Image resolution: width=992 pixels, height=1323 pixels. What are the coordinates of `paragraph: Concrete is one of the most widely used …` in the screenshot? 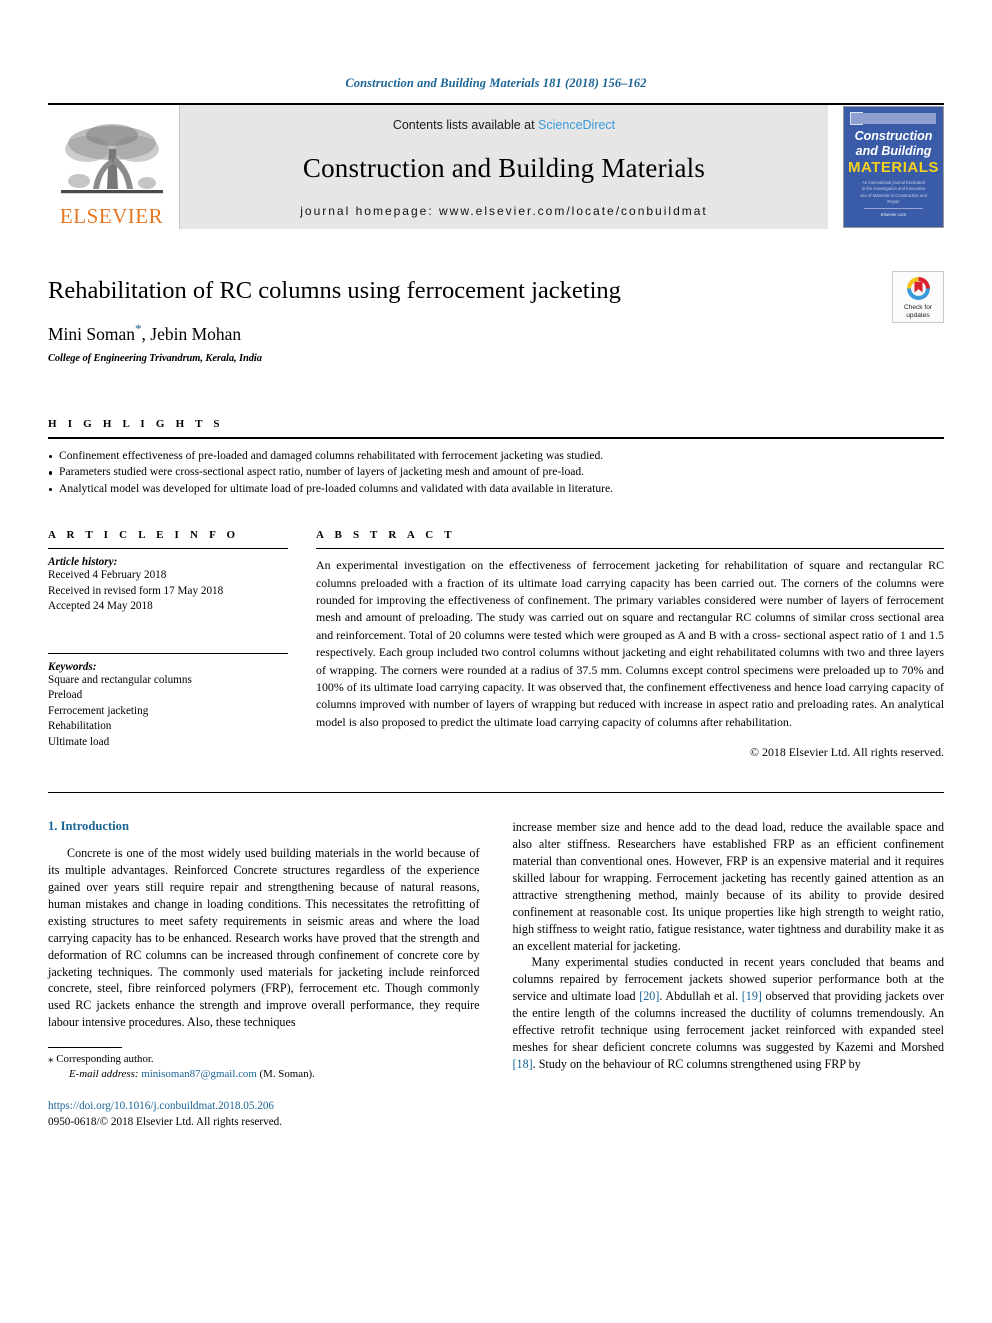 It's located at (264, 938).